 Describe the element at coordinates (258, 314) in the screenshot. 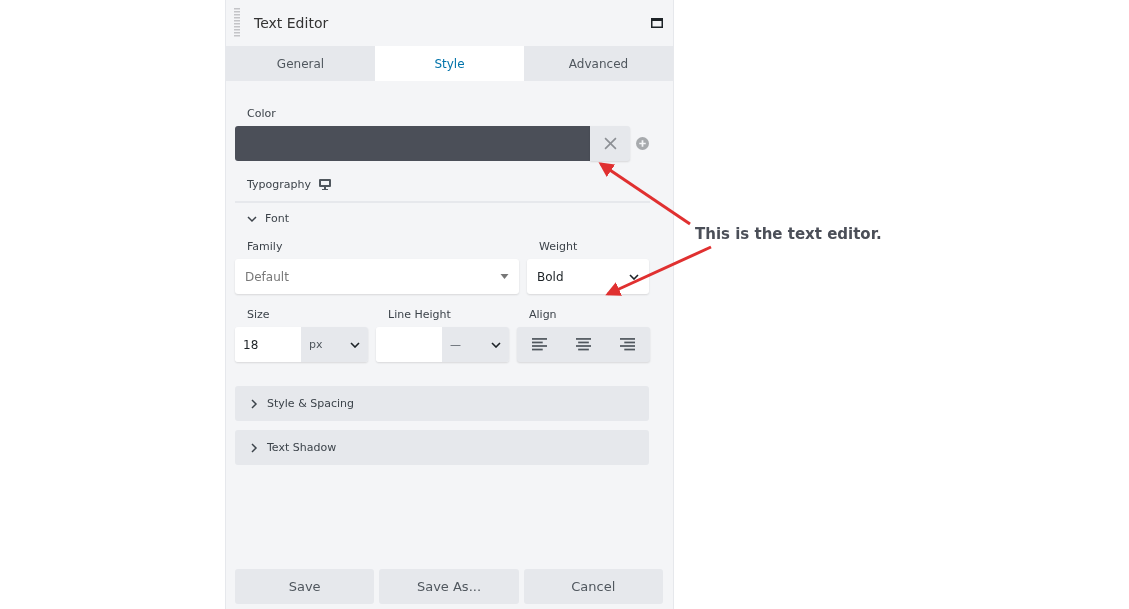

I see `field-label: Size` at that location.